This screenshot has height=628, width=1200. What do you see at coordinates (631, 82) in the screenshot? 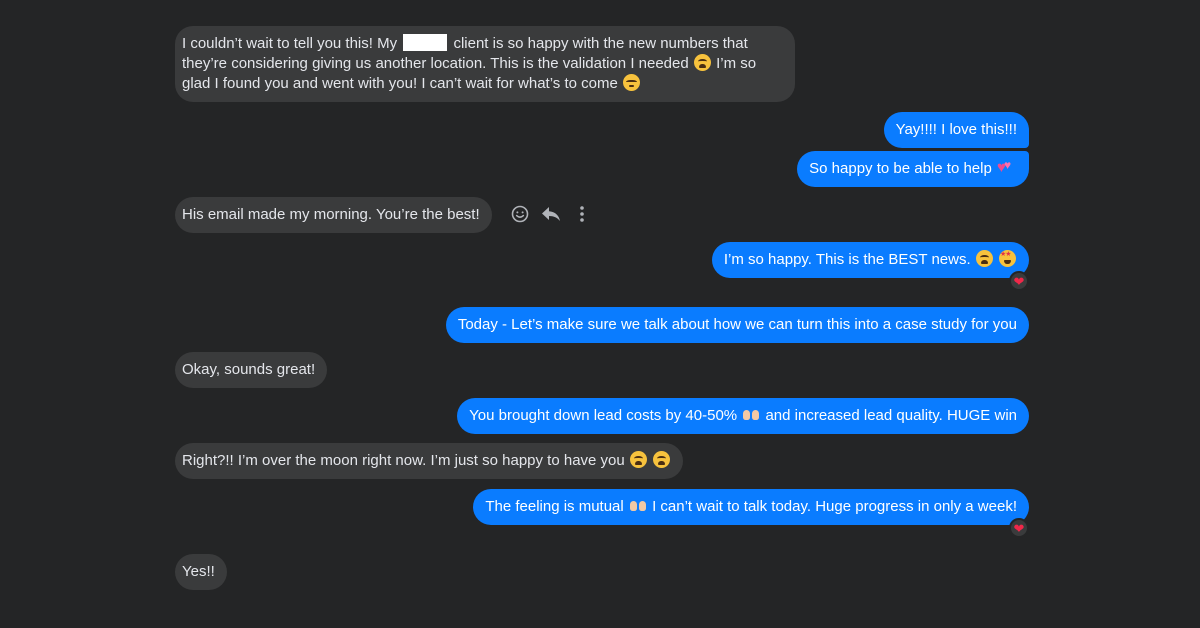
I see `face-holding-back-tears-icon` at bounding box center [631, 82].